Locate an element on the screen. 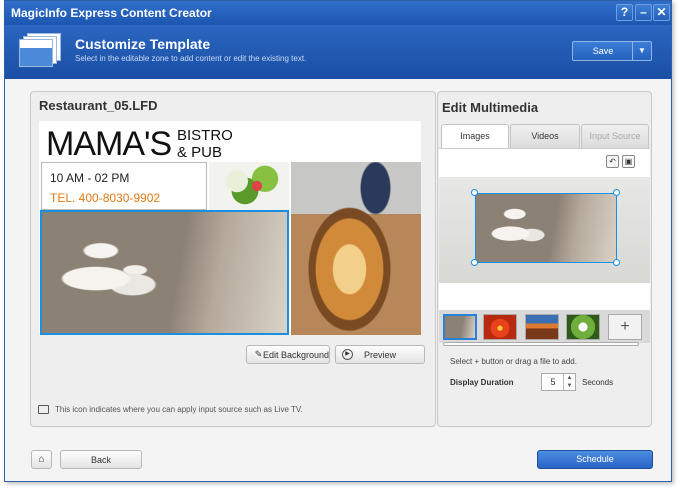  home-button: ⌂ is located at coordinates (41, 459).